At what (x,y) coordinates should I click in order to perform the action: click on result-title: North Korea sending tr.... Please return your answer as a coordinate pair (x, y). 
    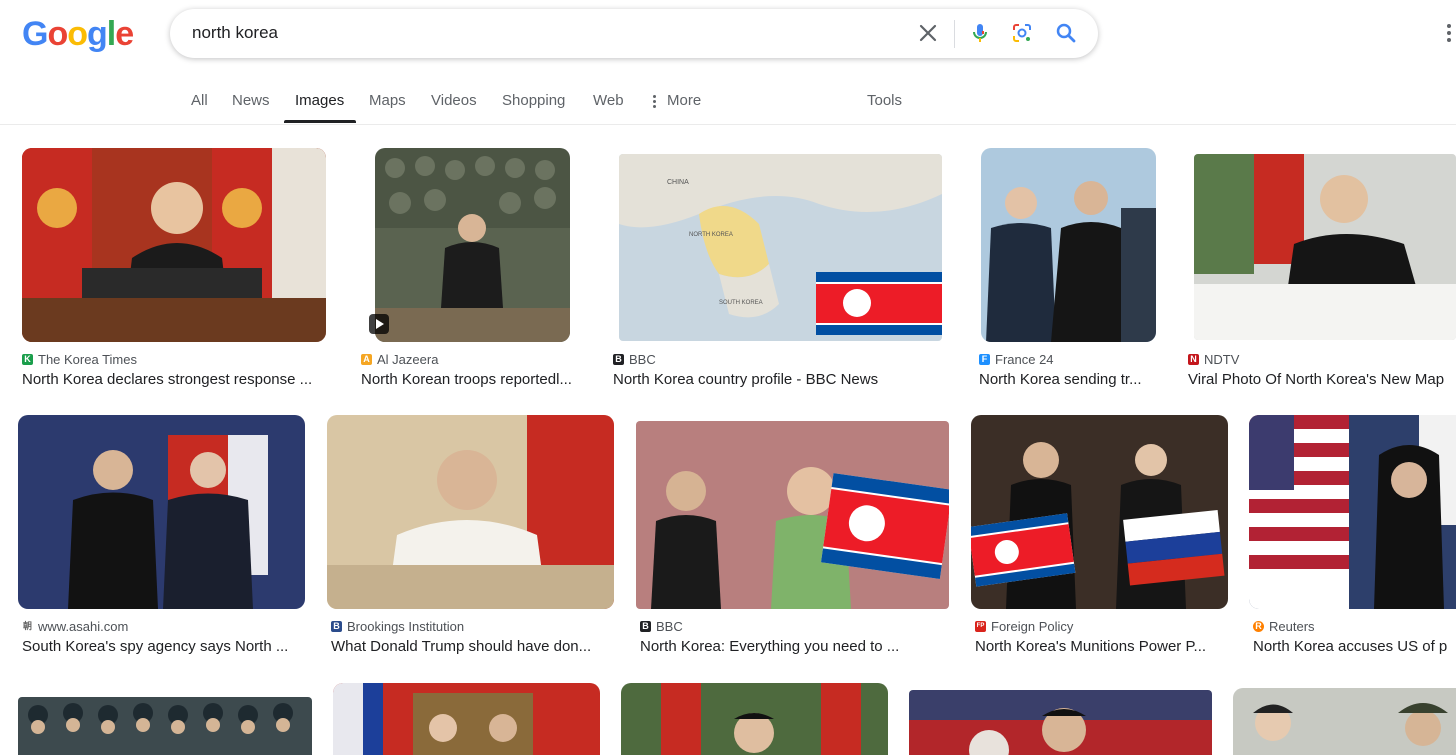
    Looking at the image, I should click on (1068, 379).